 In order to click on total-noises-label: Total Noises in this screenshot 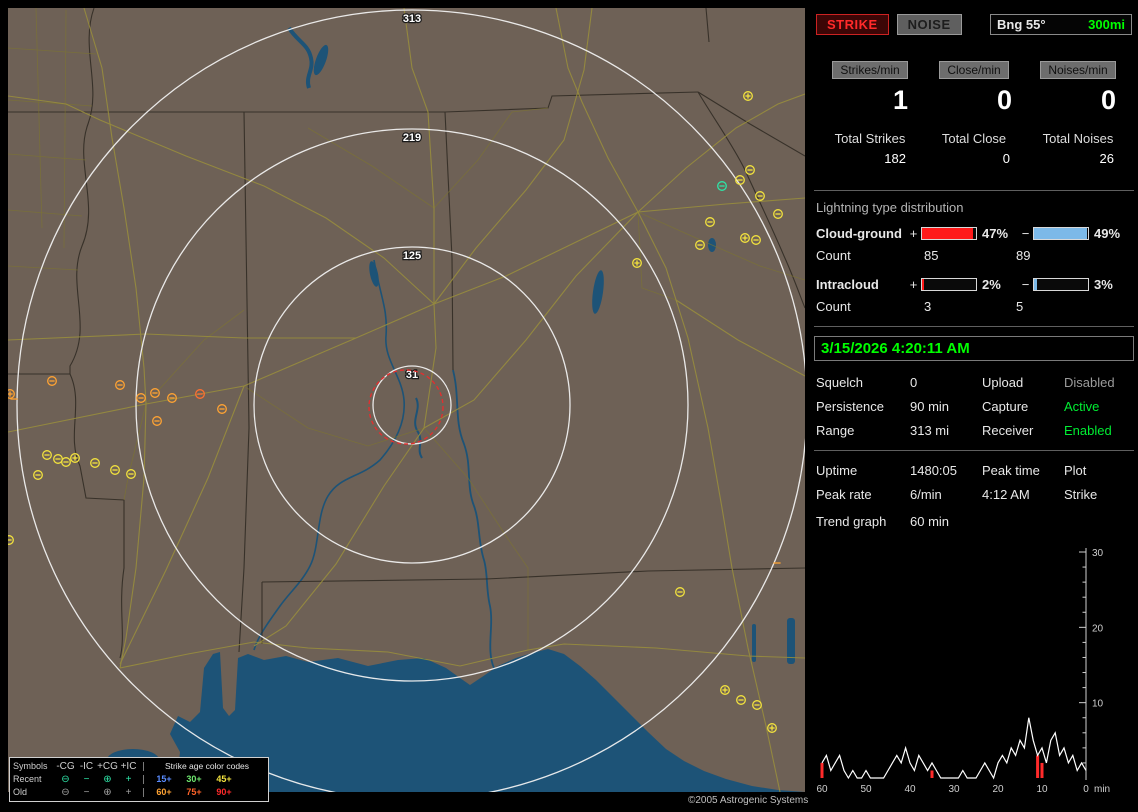, I will do `click(1078, 138)`.